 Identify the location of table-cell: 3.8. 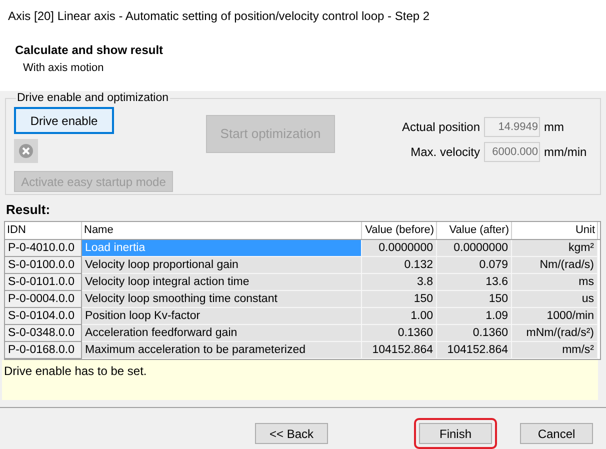
(399, 283).